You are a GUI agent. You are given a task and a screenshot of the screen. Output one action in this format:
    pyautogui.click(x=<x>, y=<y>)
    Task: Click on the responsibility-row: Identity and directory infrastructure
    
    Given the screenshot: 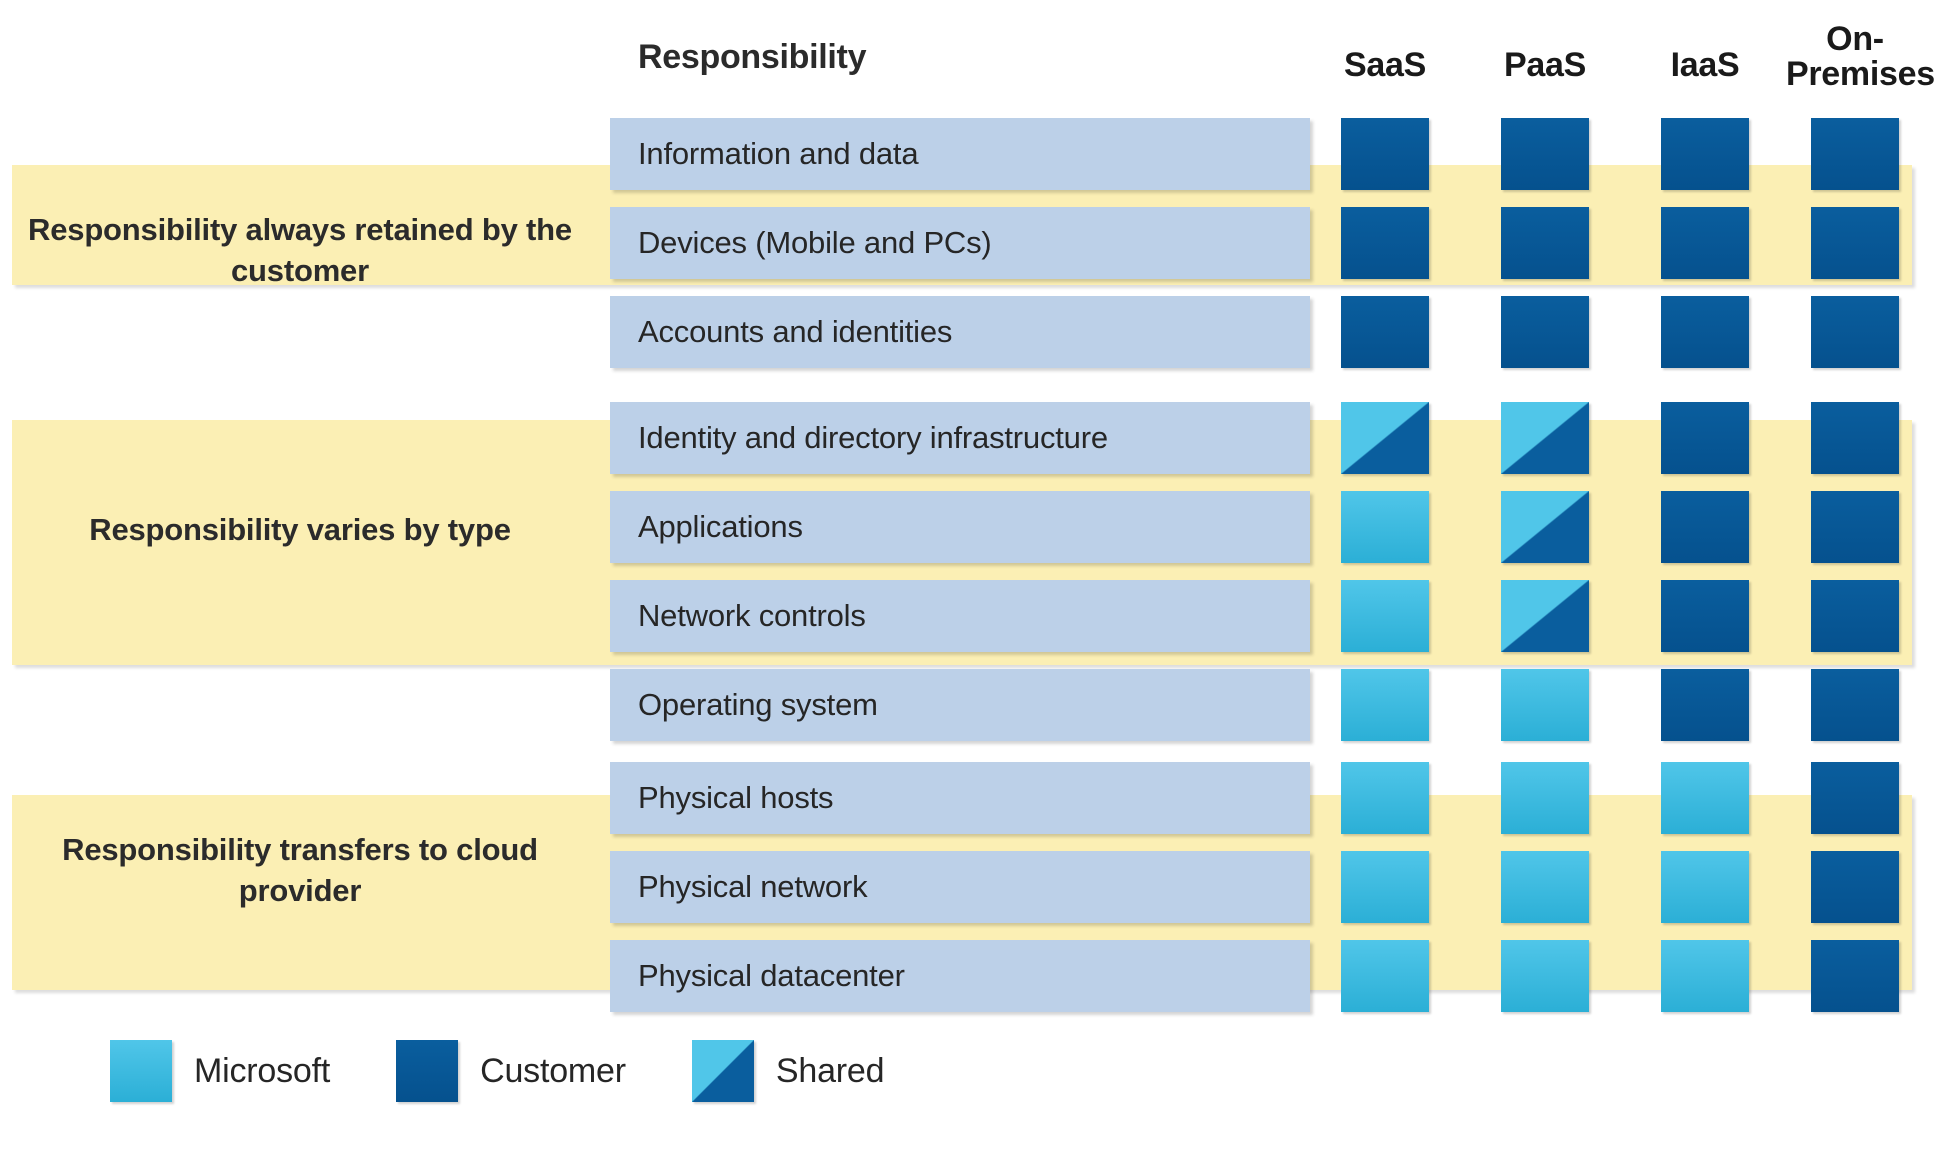 What is the action you would take?
    pyautogui.click(x=960, y=438)
    